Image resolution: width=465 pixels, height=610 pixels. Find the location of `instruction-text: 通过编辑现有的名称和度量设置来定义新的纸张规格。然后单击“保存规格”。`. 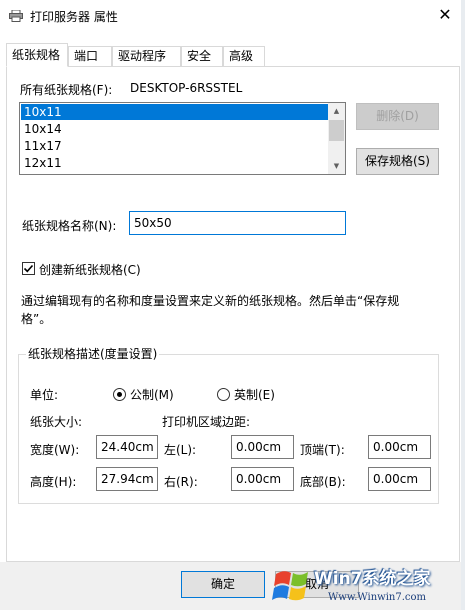

instruction-text: 通过编辑现有的名称和度量设置来定义新的纸张规格。然后单击“保存规格”。 is located at coordinates (210, 310).